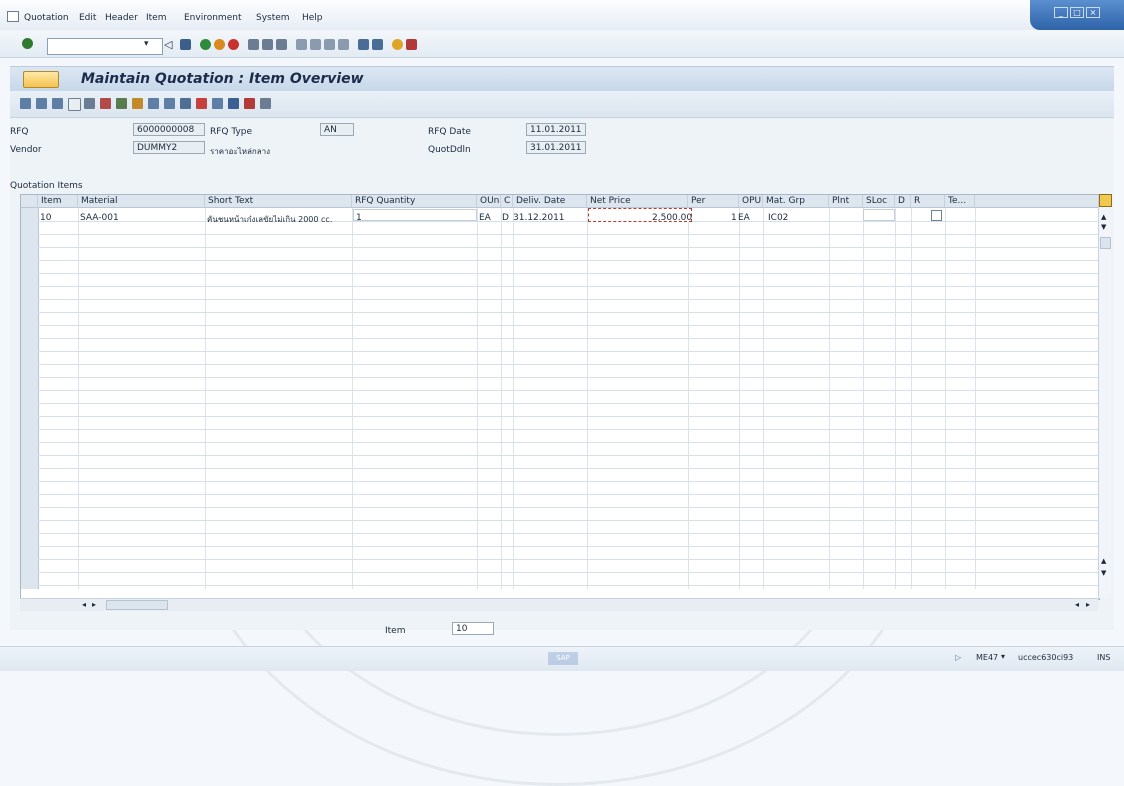  Describe the element at coordinates (1077, 12) in the screenshot. I see `maximize-button: □` at that location.